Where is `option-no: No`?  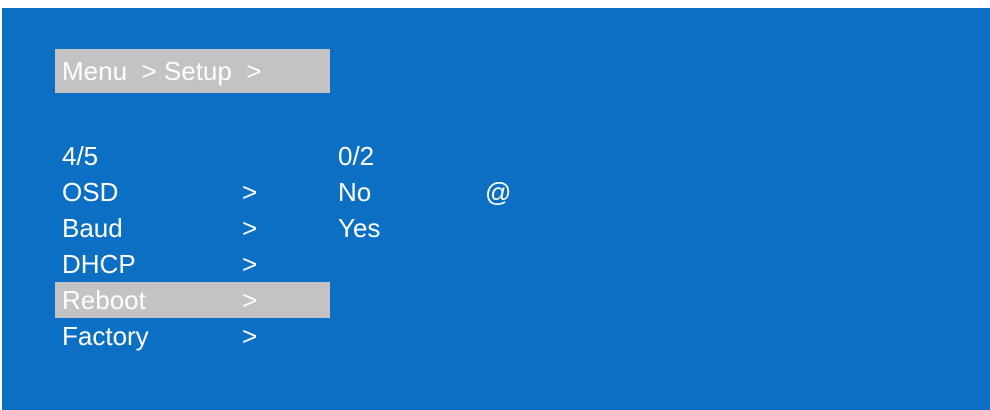
option-no: No is located at coordinates (359, 192).